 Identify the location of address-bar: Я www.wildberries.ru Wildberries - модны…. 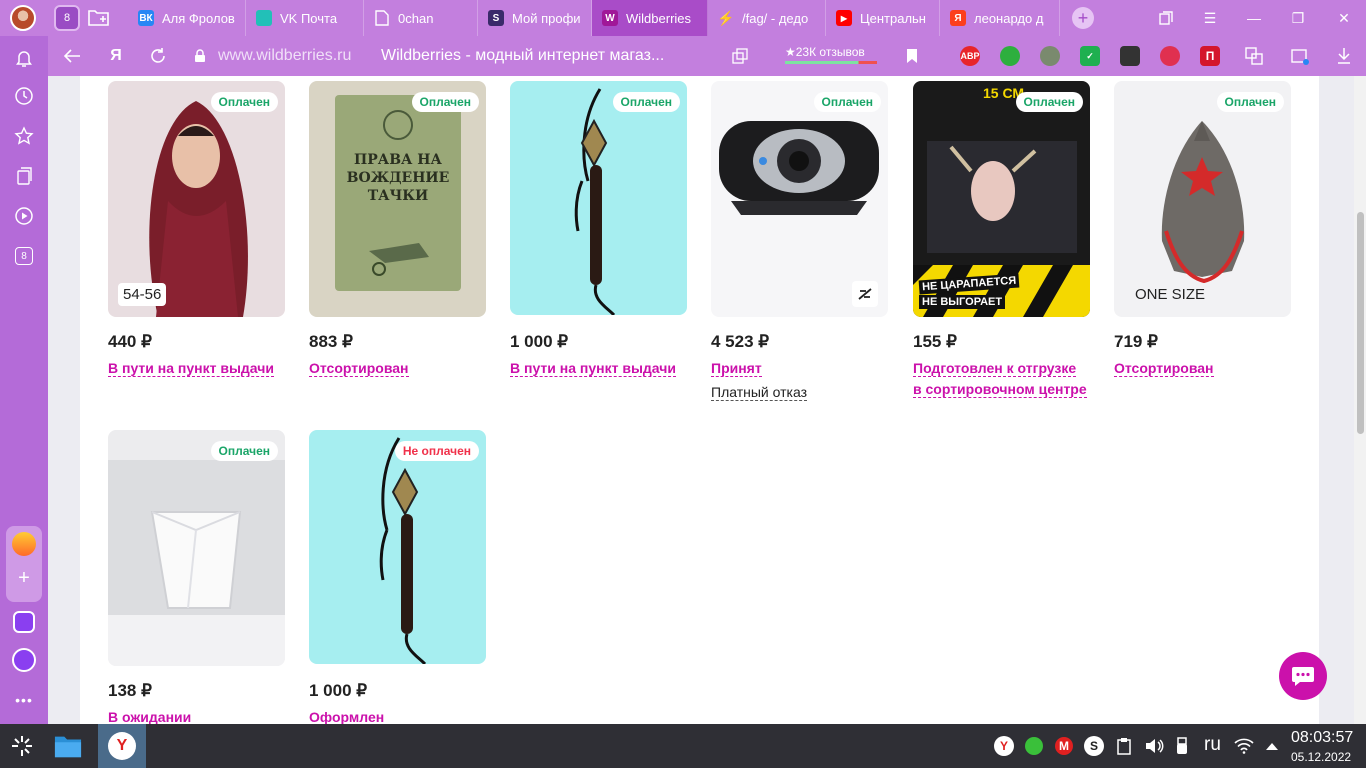
(707, 56).